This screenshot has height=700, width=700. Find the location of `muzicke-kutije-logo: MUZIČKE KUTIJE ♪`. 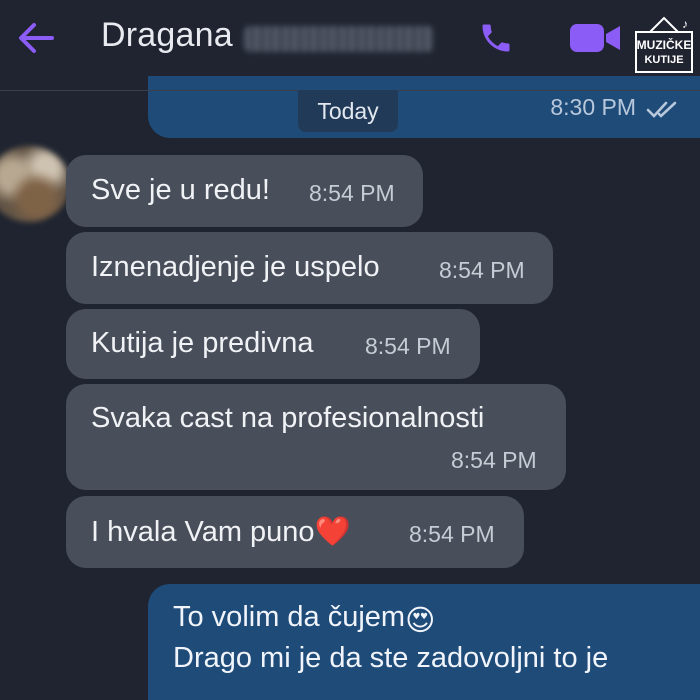

muzicke-kutije-logo: MUZIČKE KUTIJE ♪ is located at coordinates (664, 46).